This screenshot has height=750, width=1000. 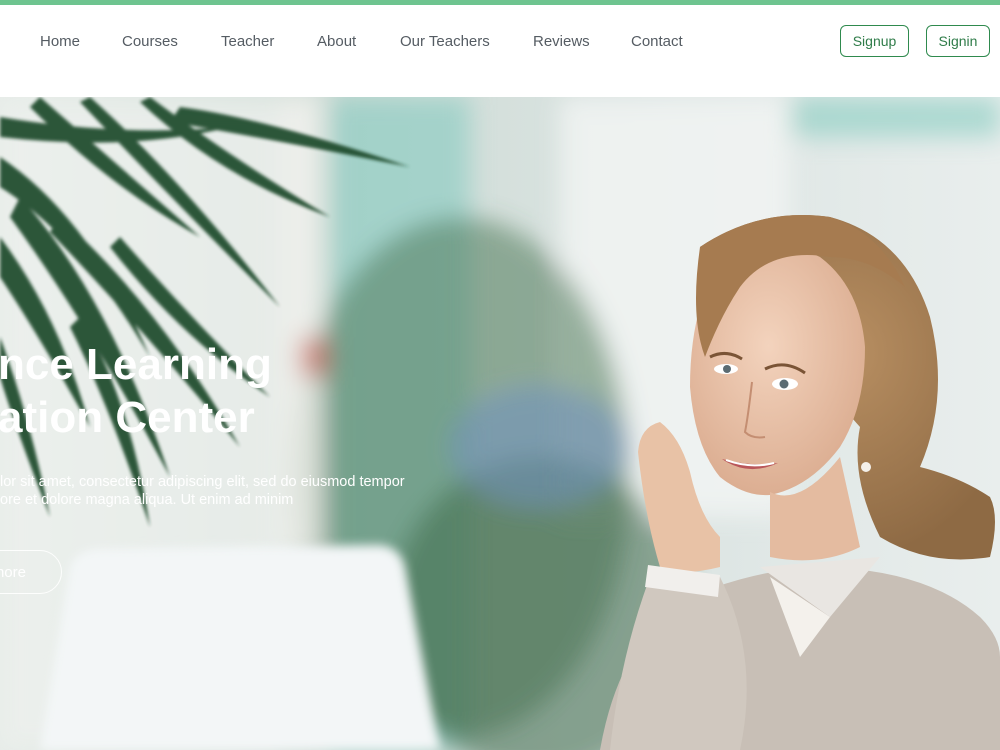 I want to click on nav-item-teacher: Teacher, so click(x=247, y=41).